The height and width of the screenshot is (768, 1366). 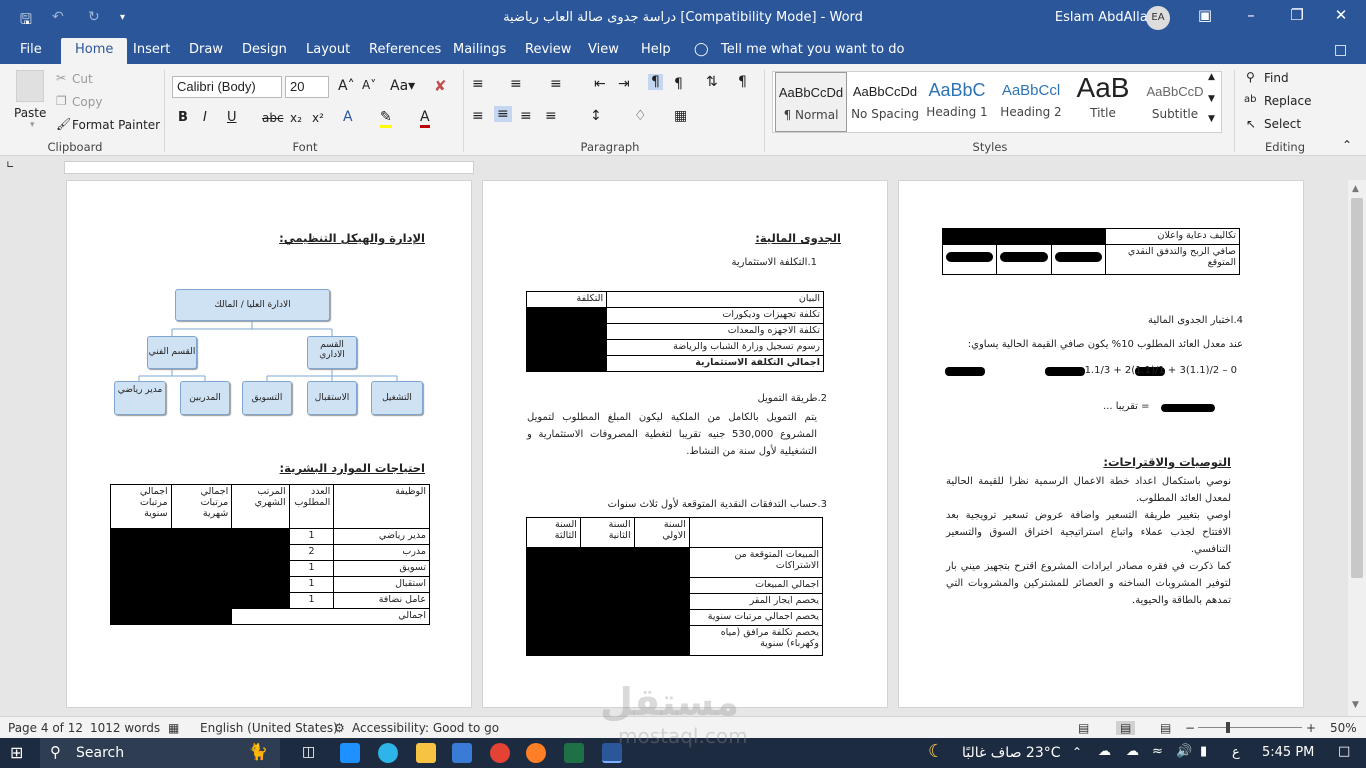 What do you see at coordinates (425, 118) in the screenshot?
I see `font-color-icon: A` at bounding box center [425, 118].